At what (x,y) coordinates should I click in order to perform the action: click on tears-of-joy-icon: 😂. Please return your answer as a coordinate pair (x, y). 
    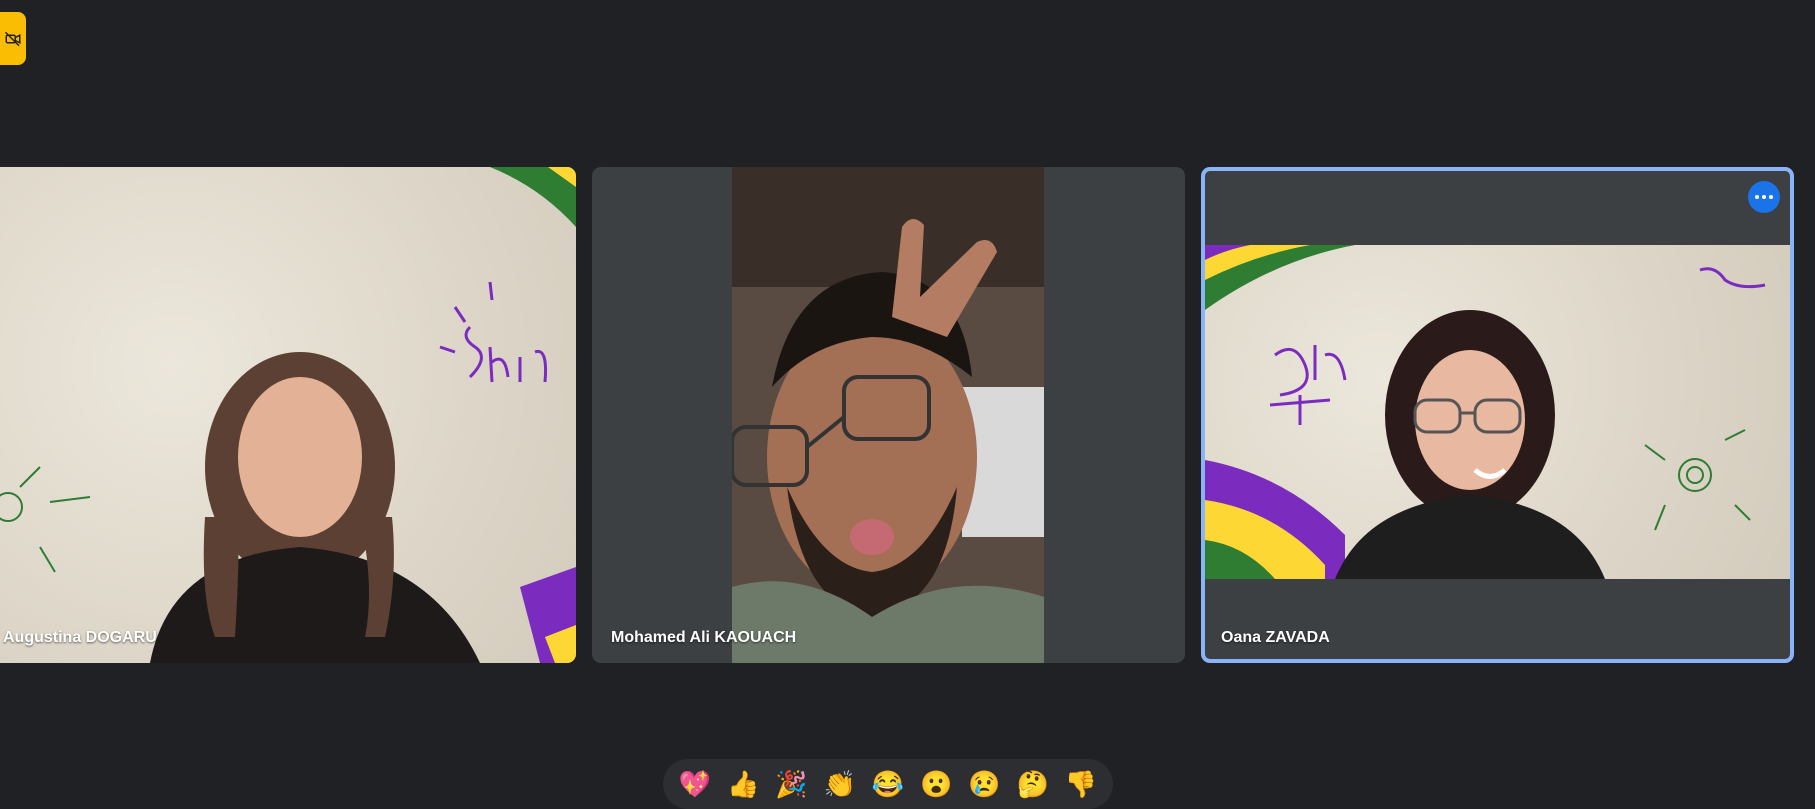
    Looking at the image, I should click on (888, 784).